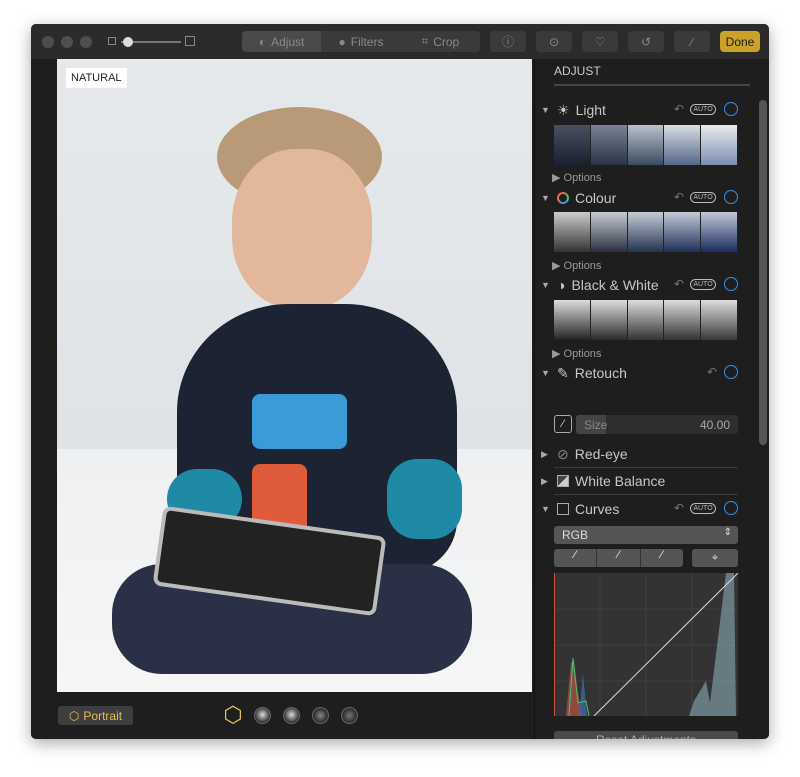 This screenshot has height=777, width=800. What do you see at coordinates (112, 41) in the screenshot?
I see `small-photo-icon` at bounding box center [112, 41].